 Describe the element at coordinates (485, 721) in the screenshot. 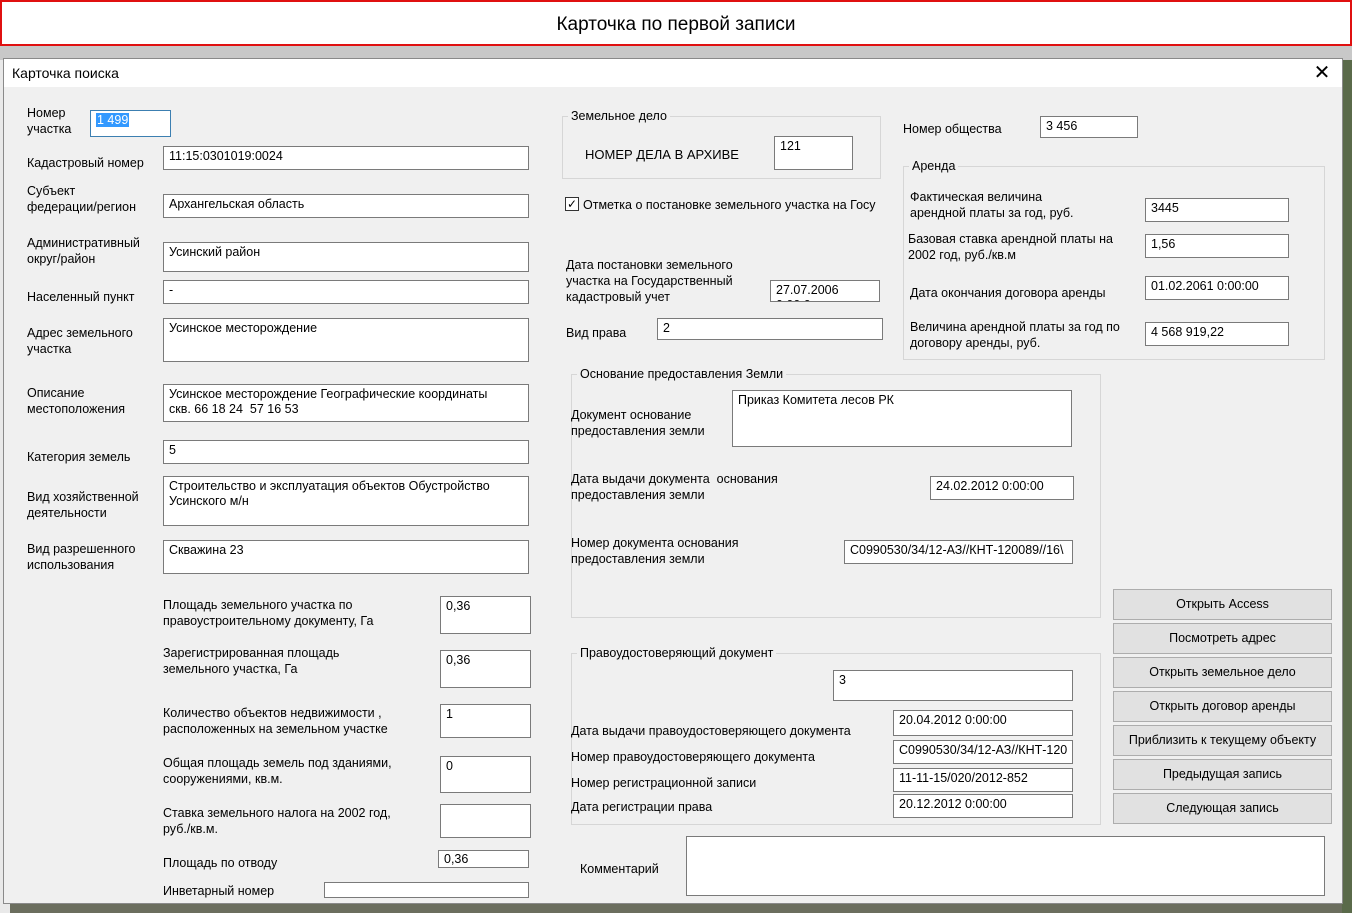

I see `objects-field: 1` at that location.